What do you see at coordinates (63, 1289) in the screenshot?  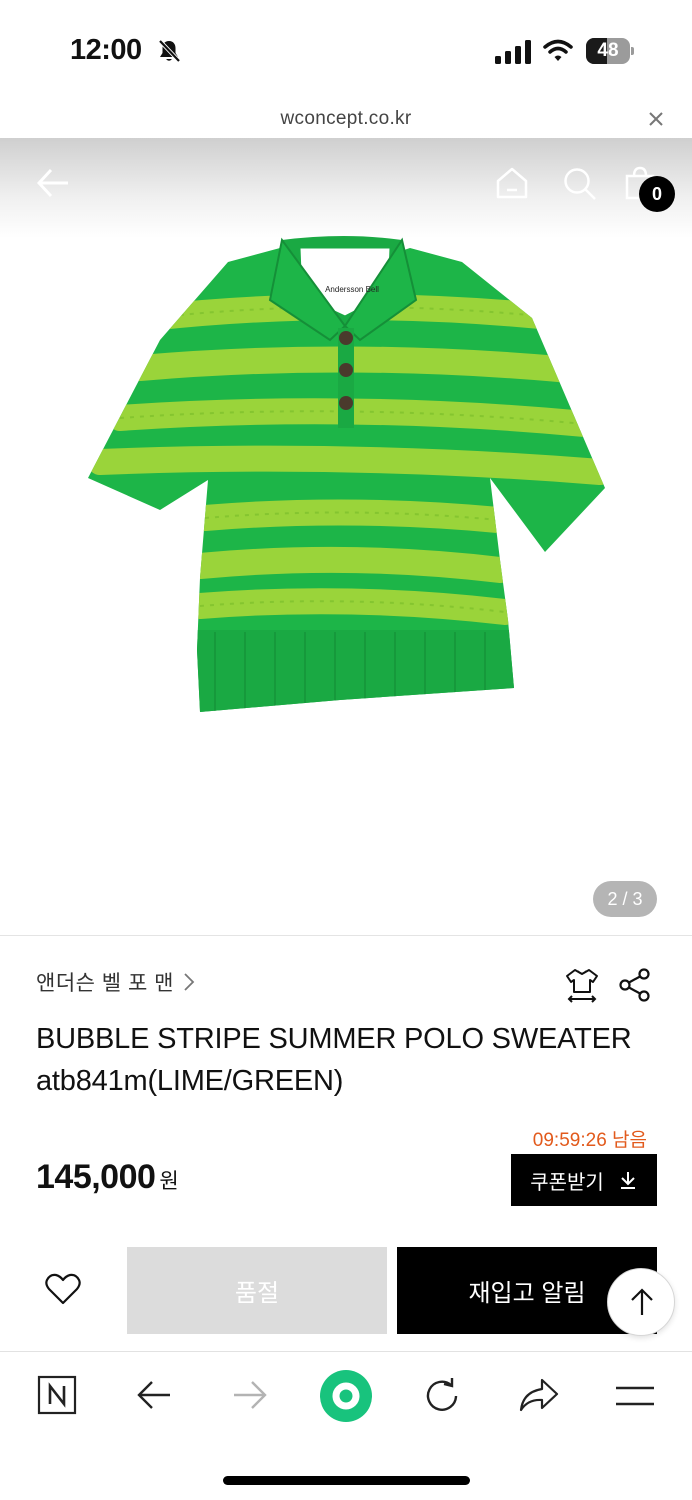 I see `heart-icon` at bounding box center [63, 1289].